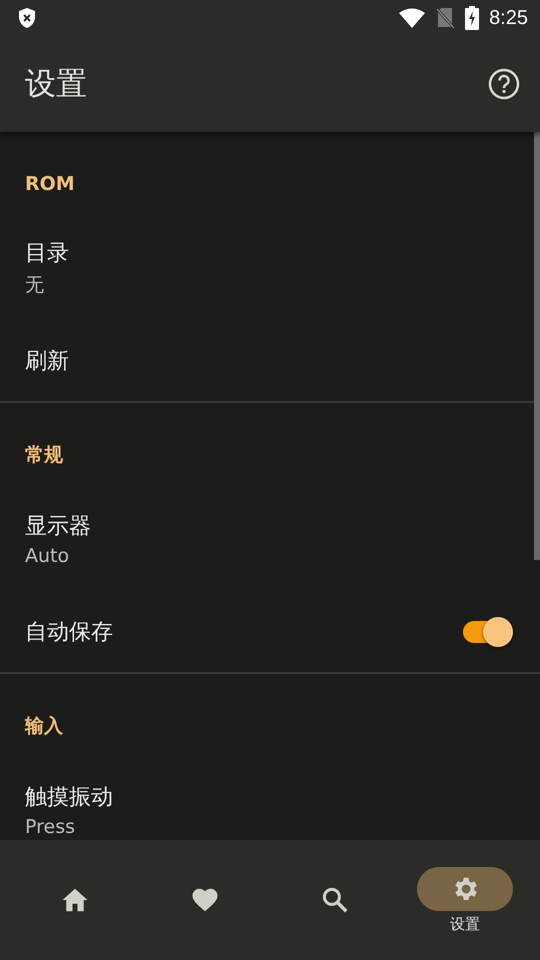 This screenshot has width=540, height=960. What do you see at coordinates (508, 18) in the screenshot?
I see `clock: 8:25` at bounding box center [508, 18].